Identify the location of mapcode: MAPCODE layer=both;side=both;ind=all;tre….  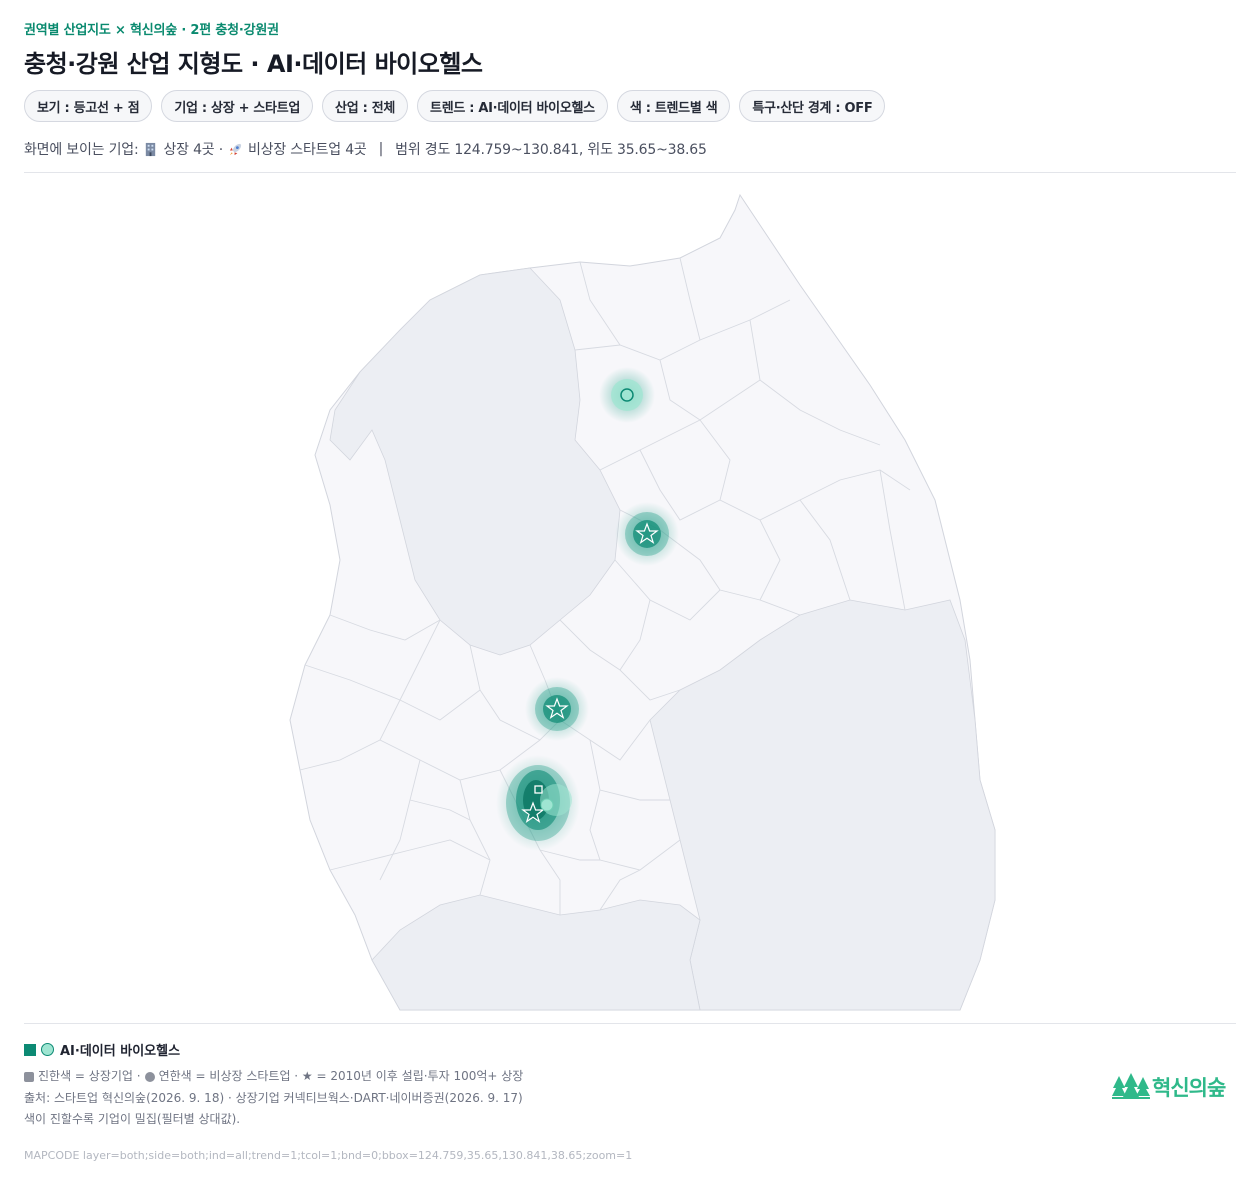
(328, 1155).